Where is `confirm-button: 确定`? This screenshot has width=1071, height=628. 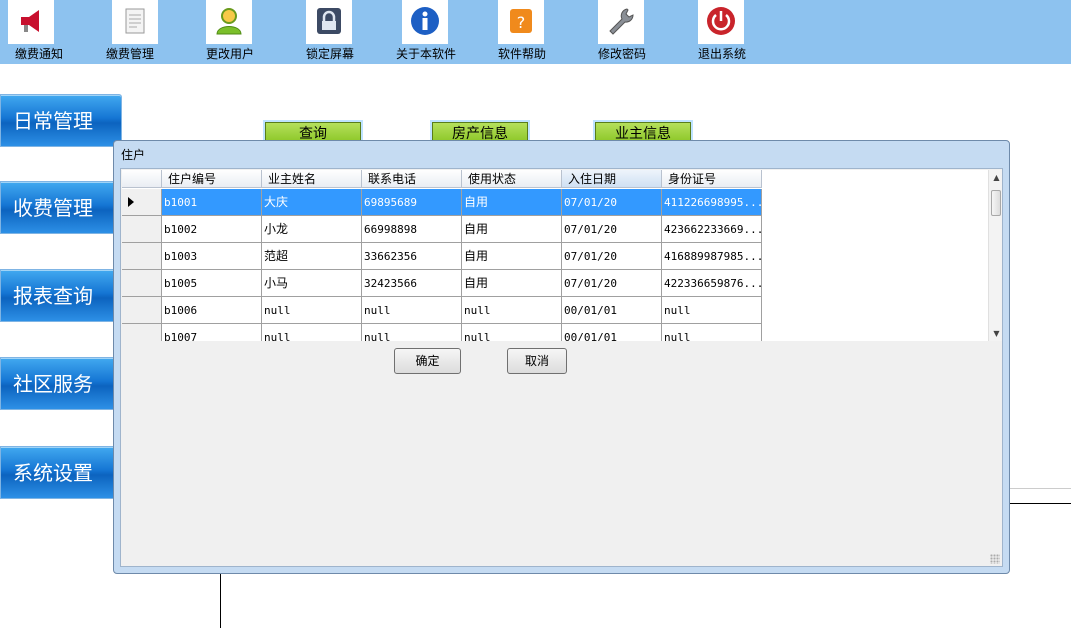
confirm-button: 确定 is located at coordinates (427, 361).